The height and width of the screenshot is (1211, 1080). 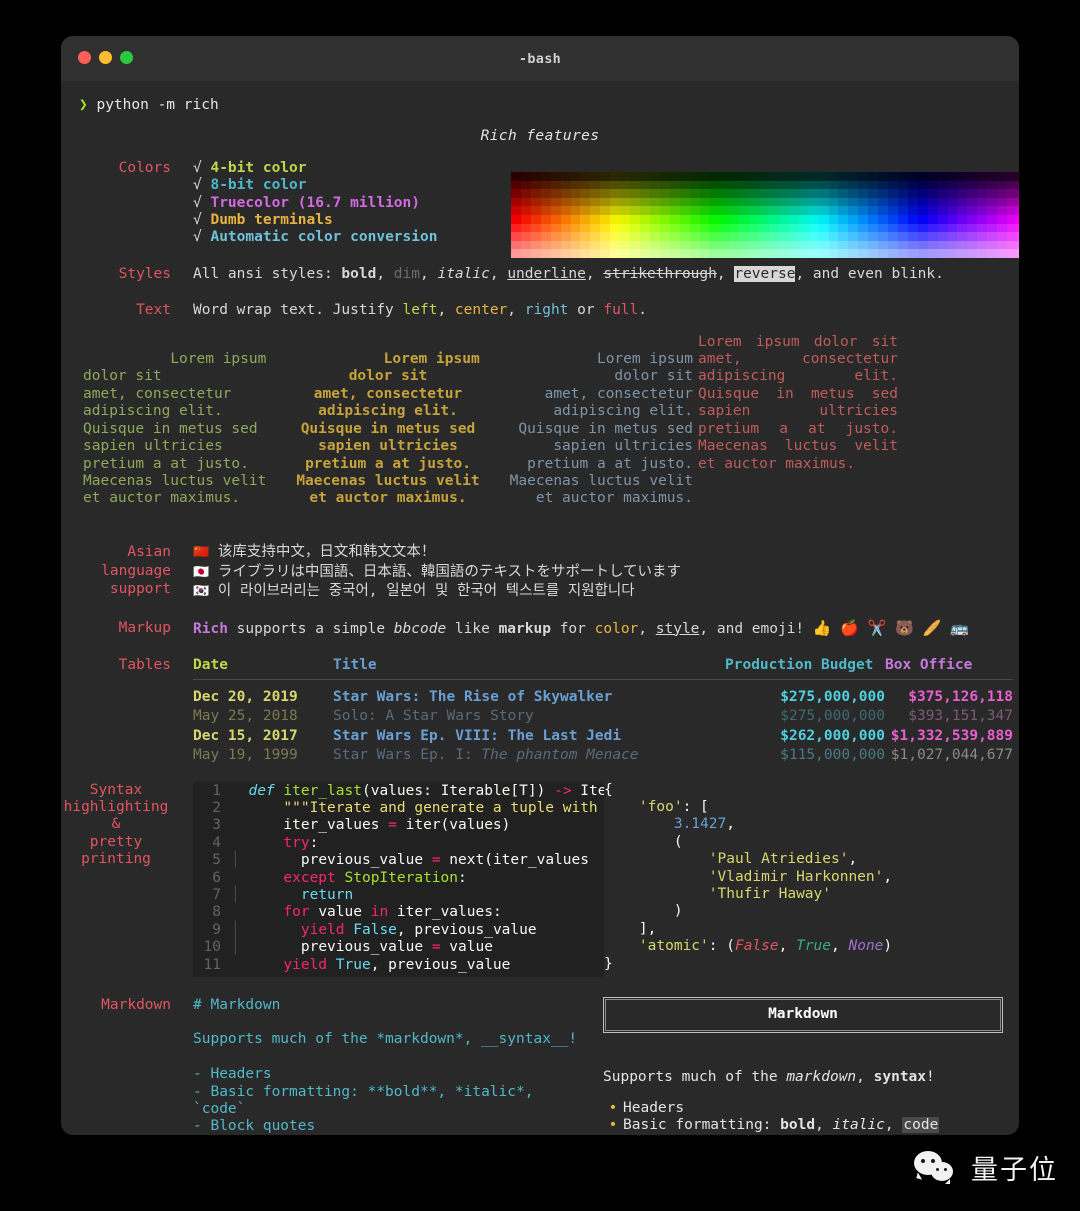 I want to click on rich-features-title: Rich features, so click(x=540, y=136).